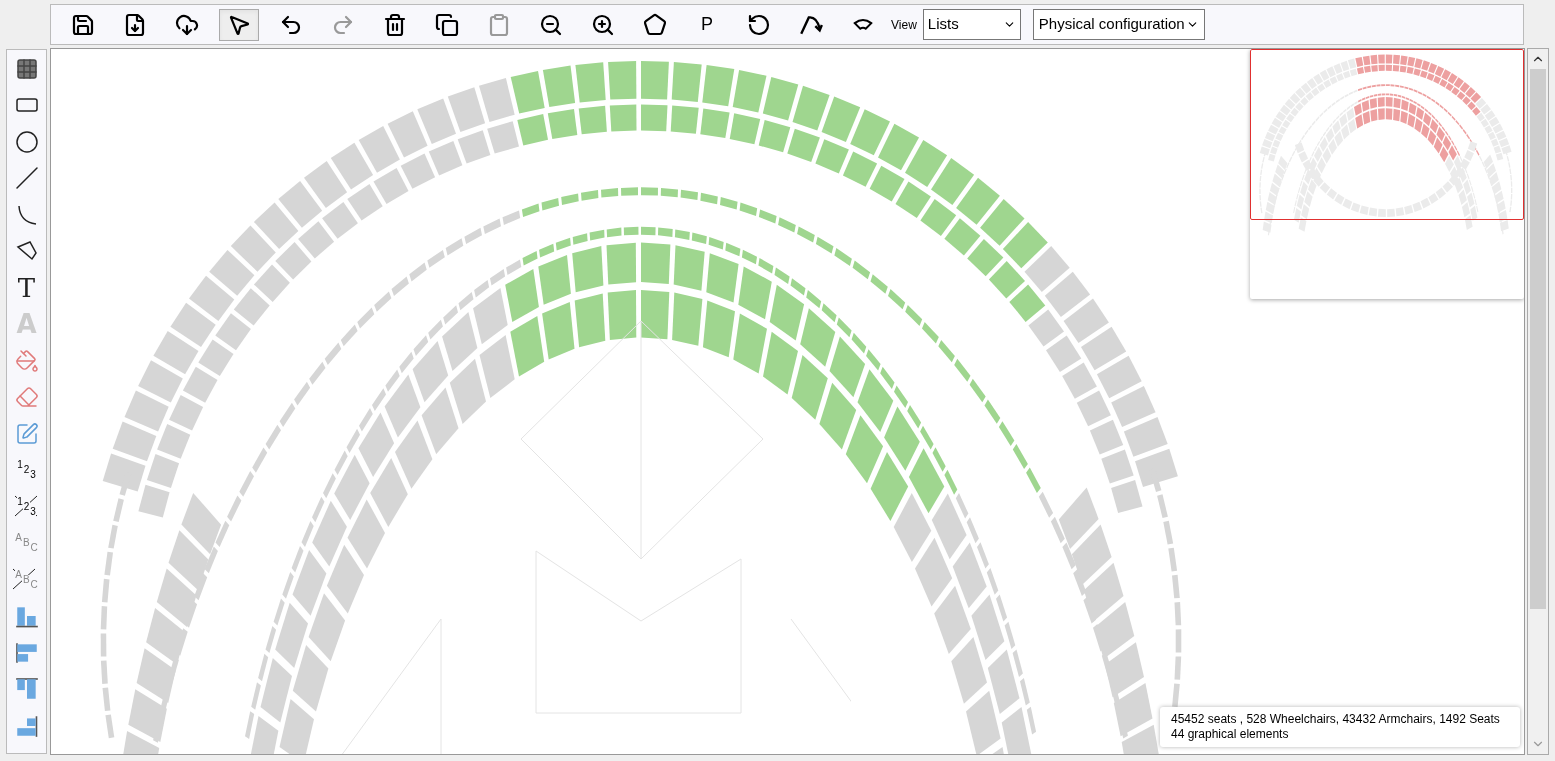 The height and width of the screenshot is (761, 1555). What do you see at coordinates (26, 251) in the screenshot?
I see `polygon-icon` at bounding box center [26, 251].